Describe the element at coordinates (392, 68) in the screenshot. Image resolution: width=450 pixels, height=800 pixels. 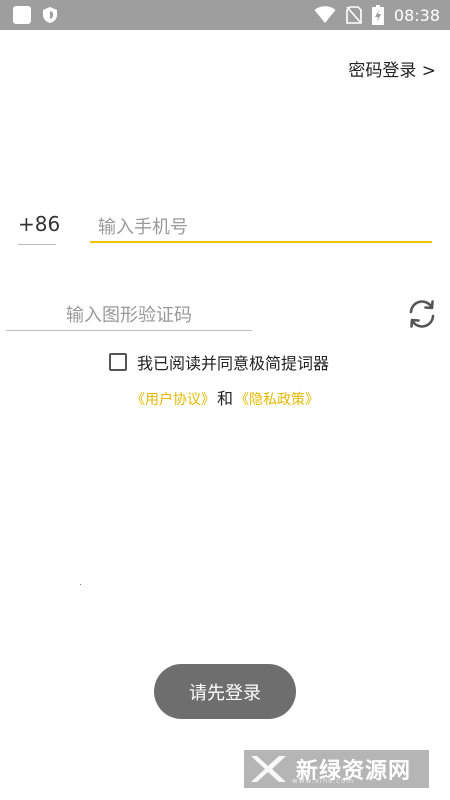
I see `password-login-link: 密码登录 >` at that location.